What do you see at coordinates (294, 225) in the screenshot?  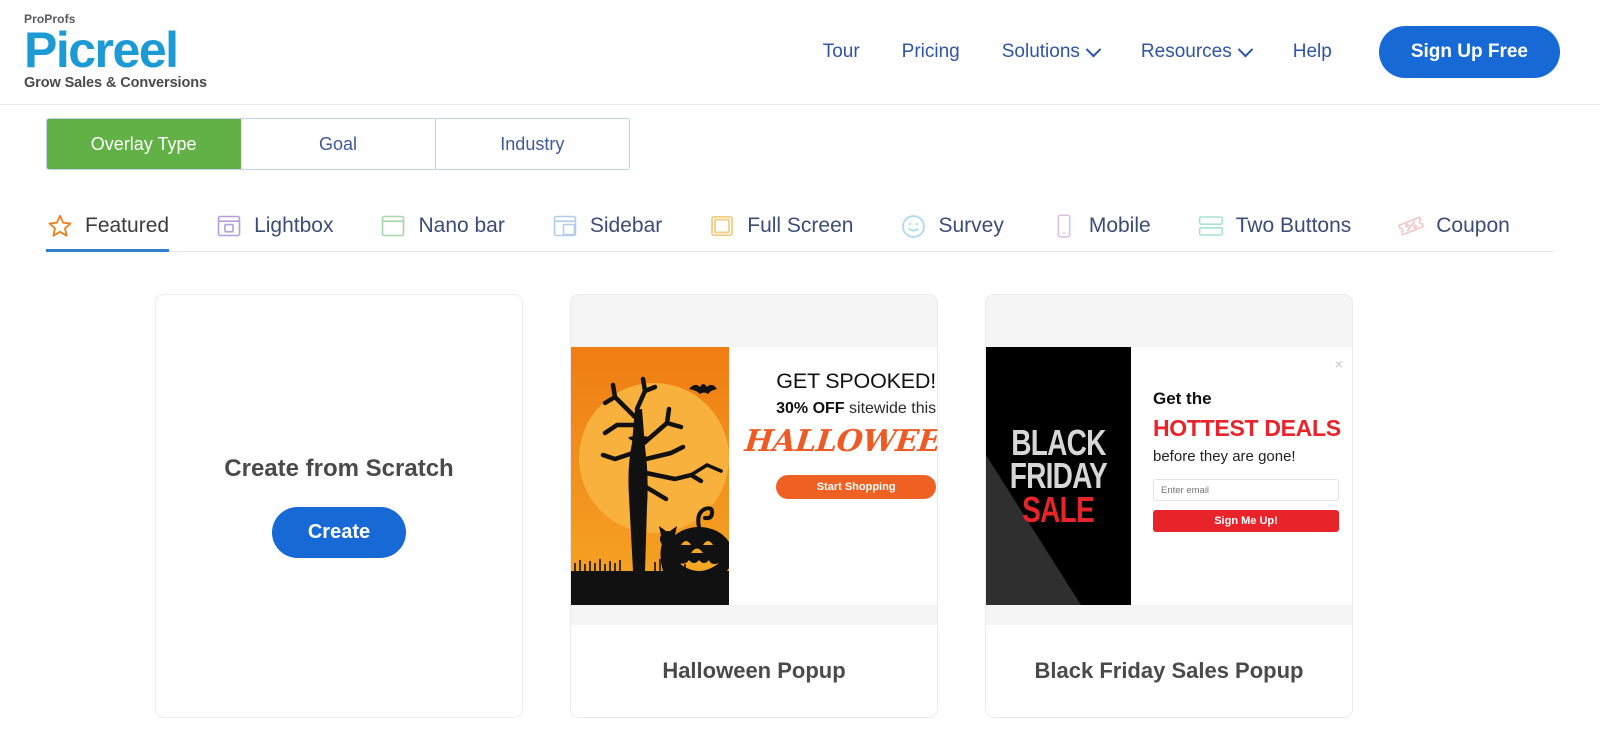 I see `tab-label: Lightbox` at bounding box center [294, 225].